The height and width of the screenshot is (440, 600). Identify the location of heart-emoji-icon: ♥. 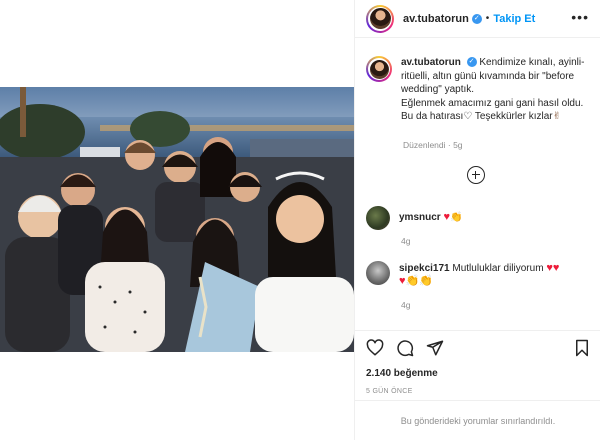
(556, 268).